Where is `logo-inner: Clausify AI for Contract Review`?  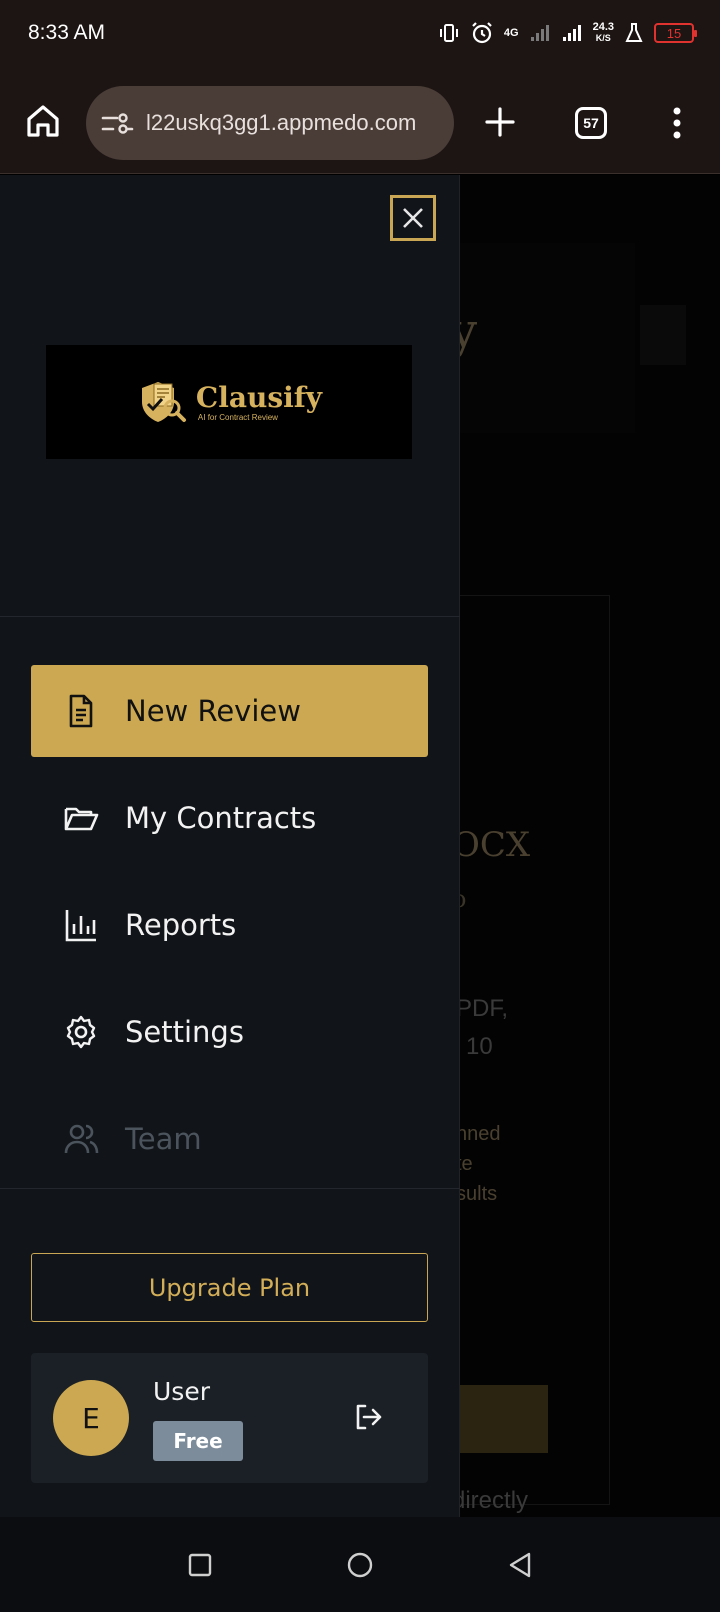 logo-inner: Clausify AI for Contract Review is located at coordinates (229, 402).